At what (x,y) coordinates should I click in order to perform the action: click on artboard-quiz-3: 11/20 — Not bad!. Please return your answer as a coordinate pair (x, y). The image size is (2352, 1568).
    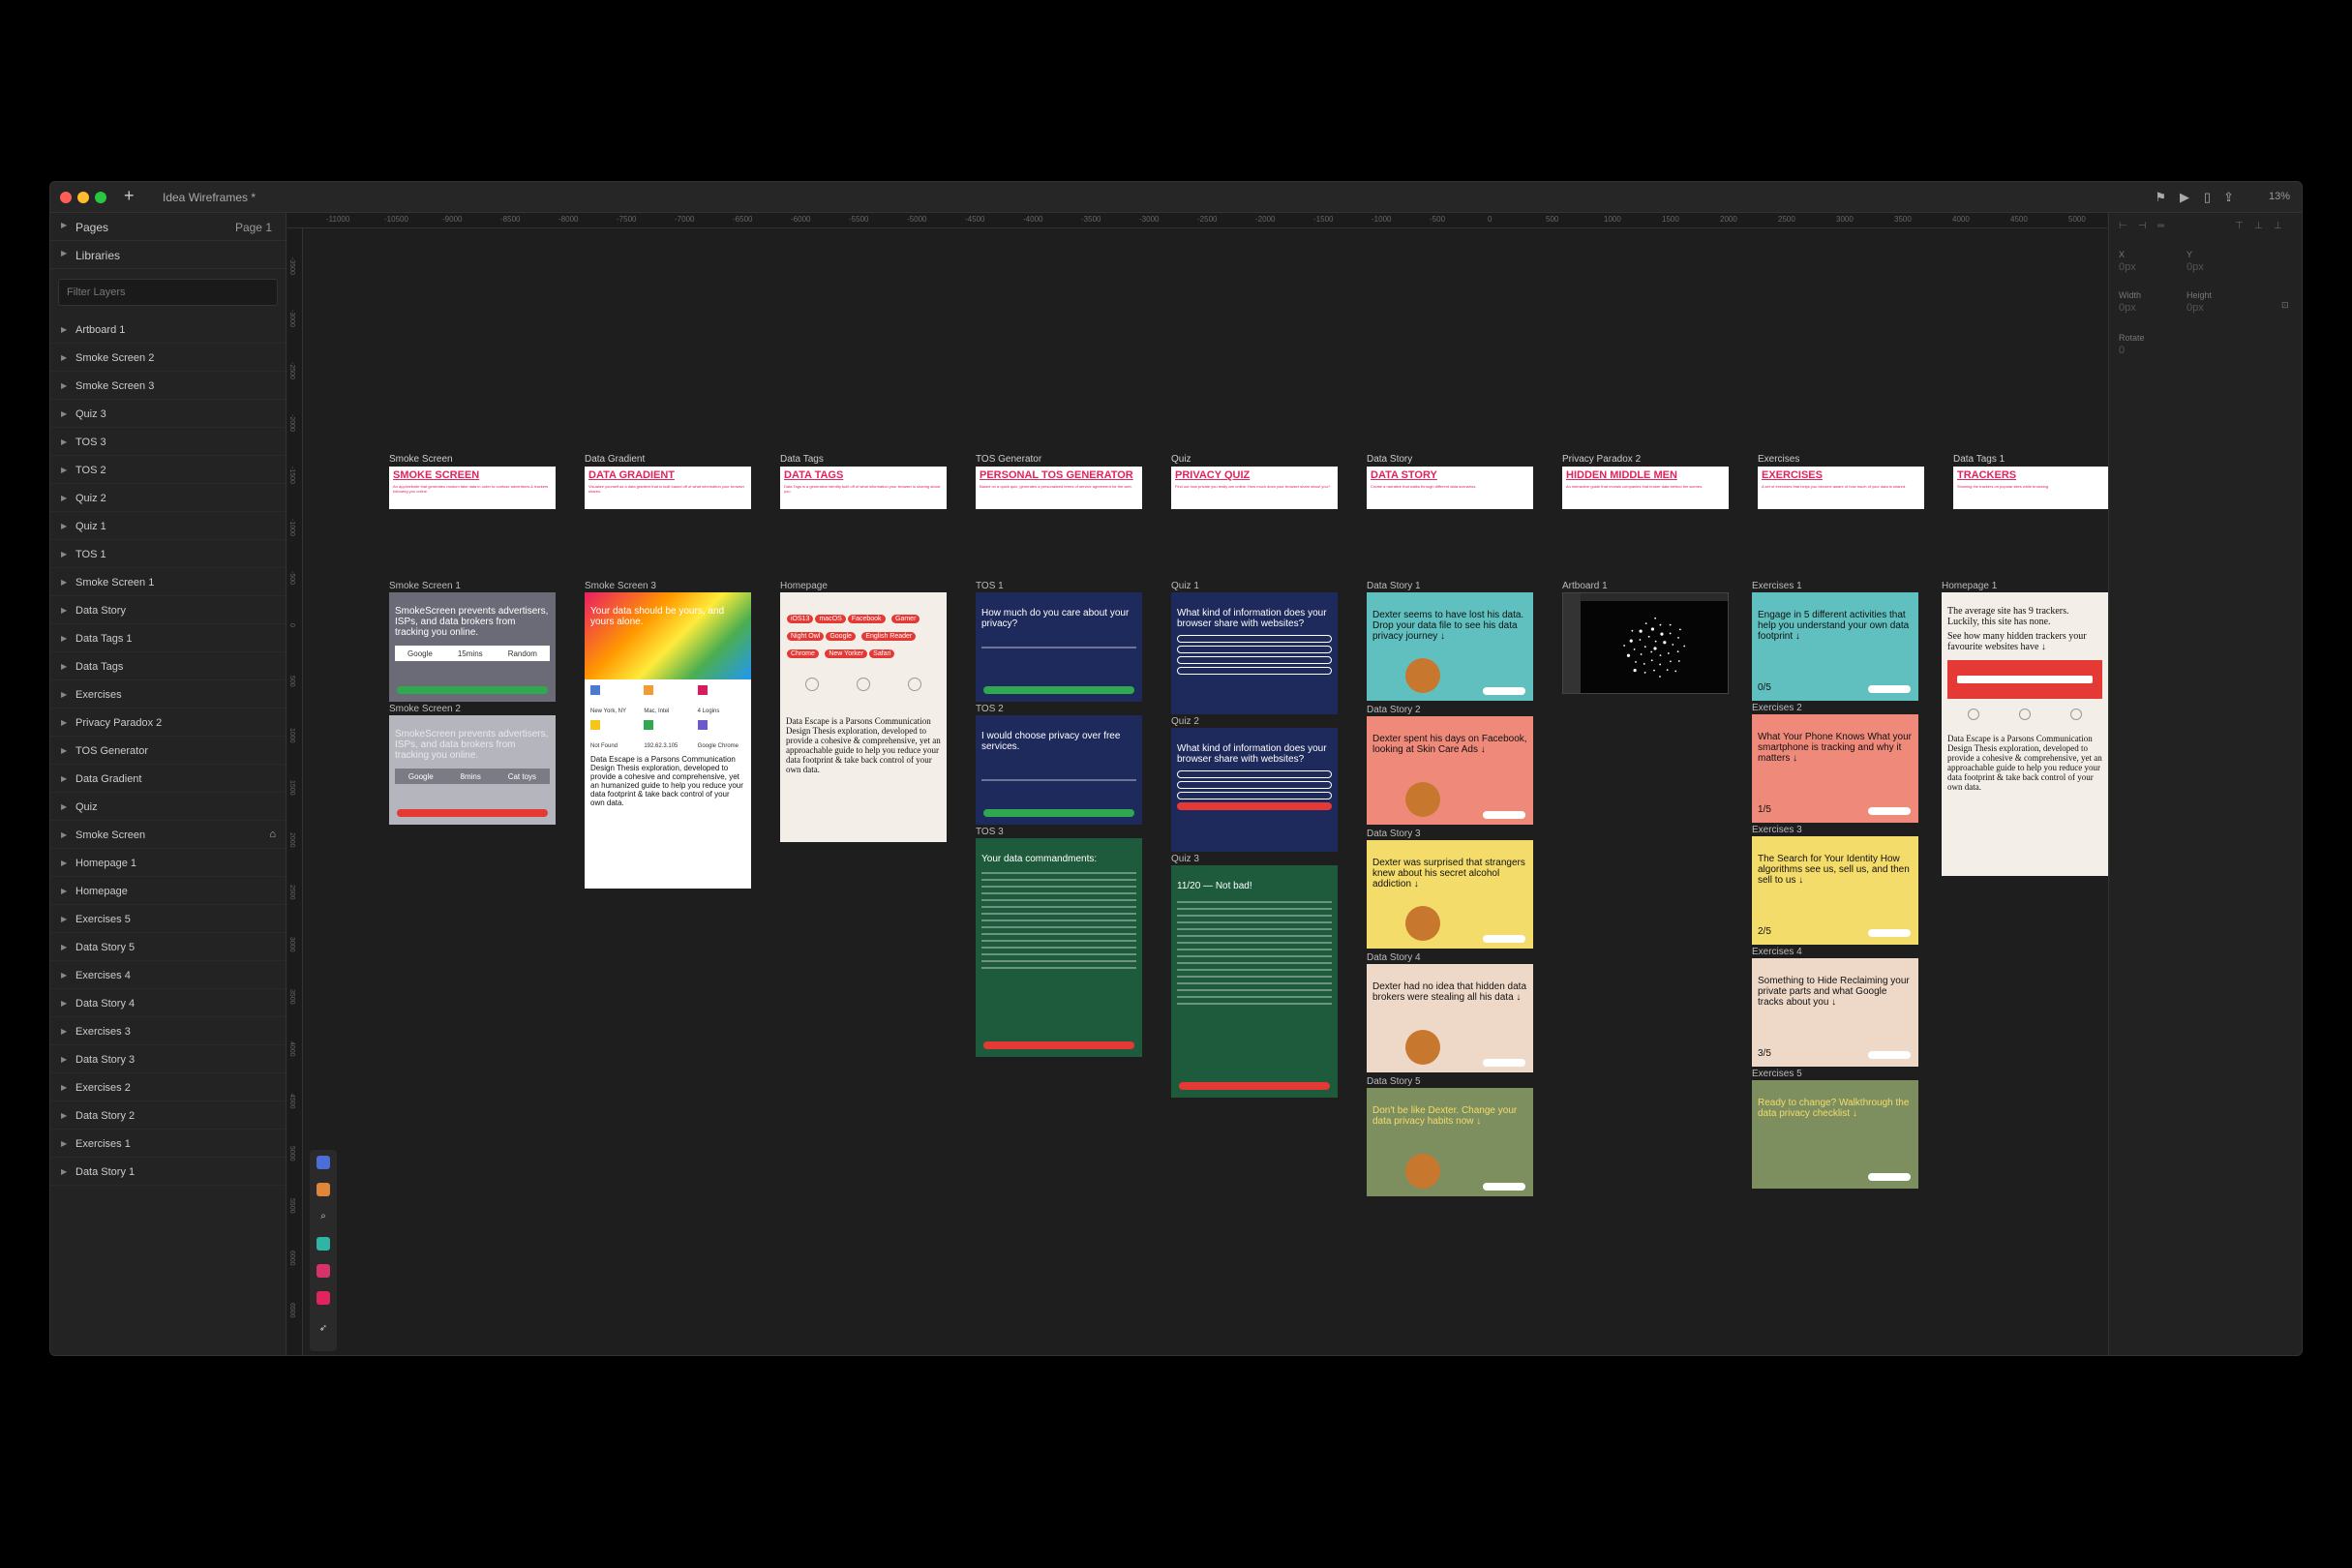
    Looking at the image, I should click on (1254, 981).